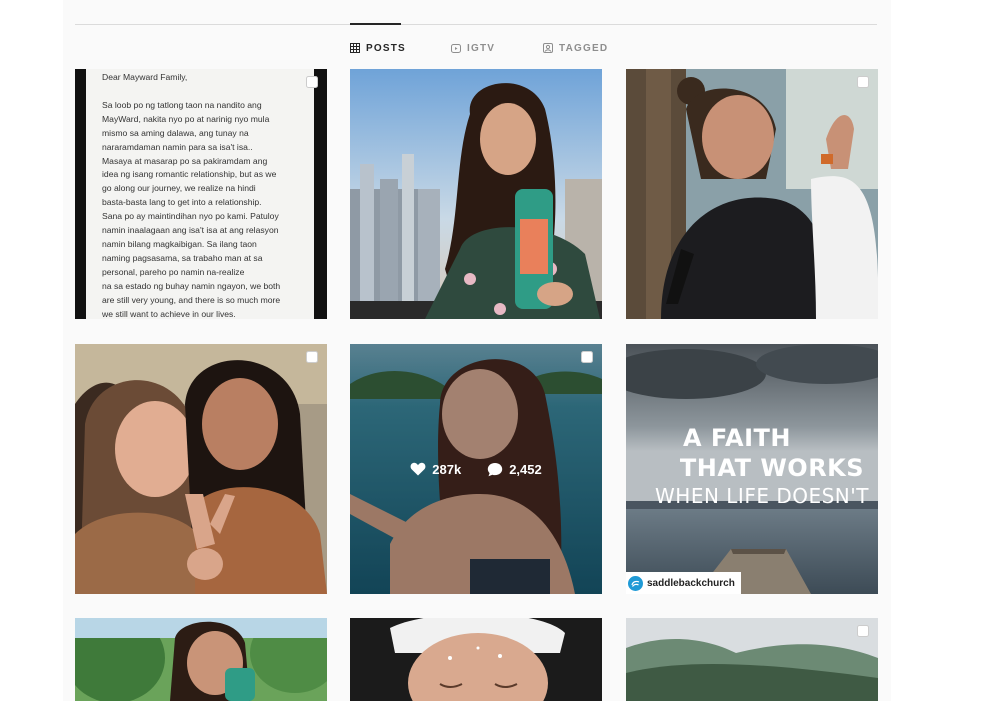 This screenshot has height=701, width=1000. Describe the element at coordinates (737, 438) in the screenshot. I see `quote-line-1: A FAITH` at that location.